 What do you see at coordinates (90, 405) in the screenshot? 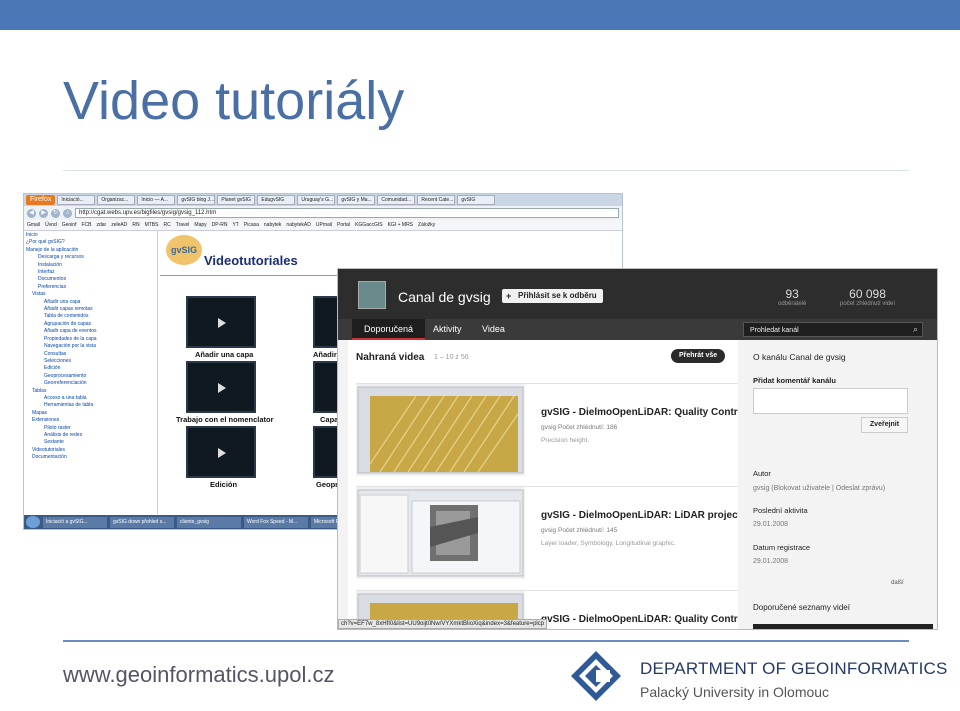
I see `tree-item: Herramientas de tabla` at bounding box center [90, 405].